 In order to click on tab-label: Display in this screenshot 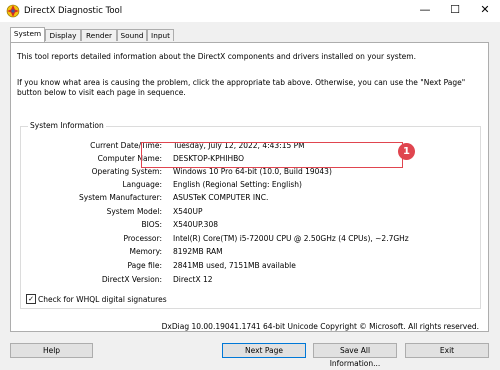, I will do `click(63, 35)`.